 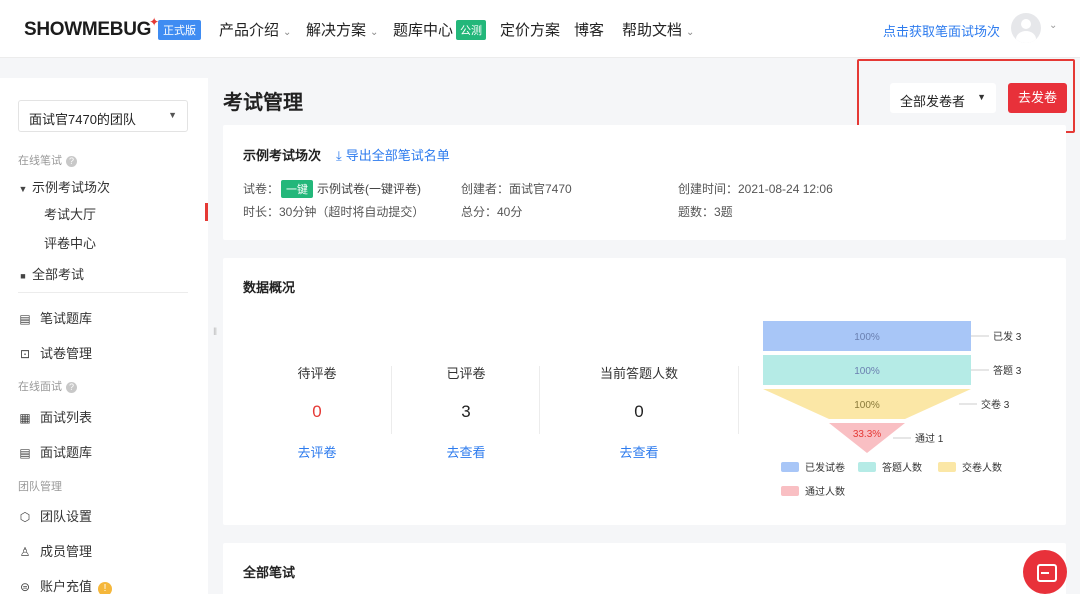 What do you see at coordinates (25, 587) in the screenshot?
I see `coin-icon: ⊜` at bounding box center [25, 587].